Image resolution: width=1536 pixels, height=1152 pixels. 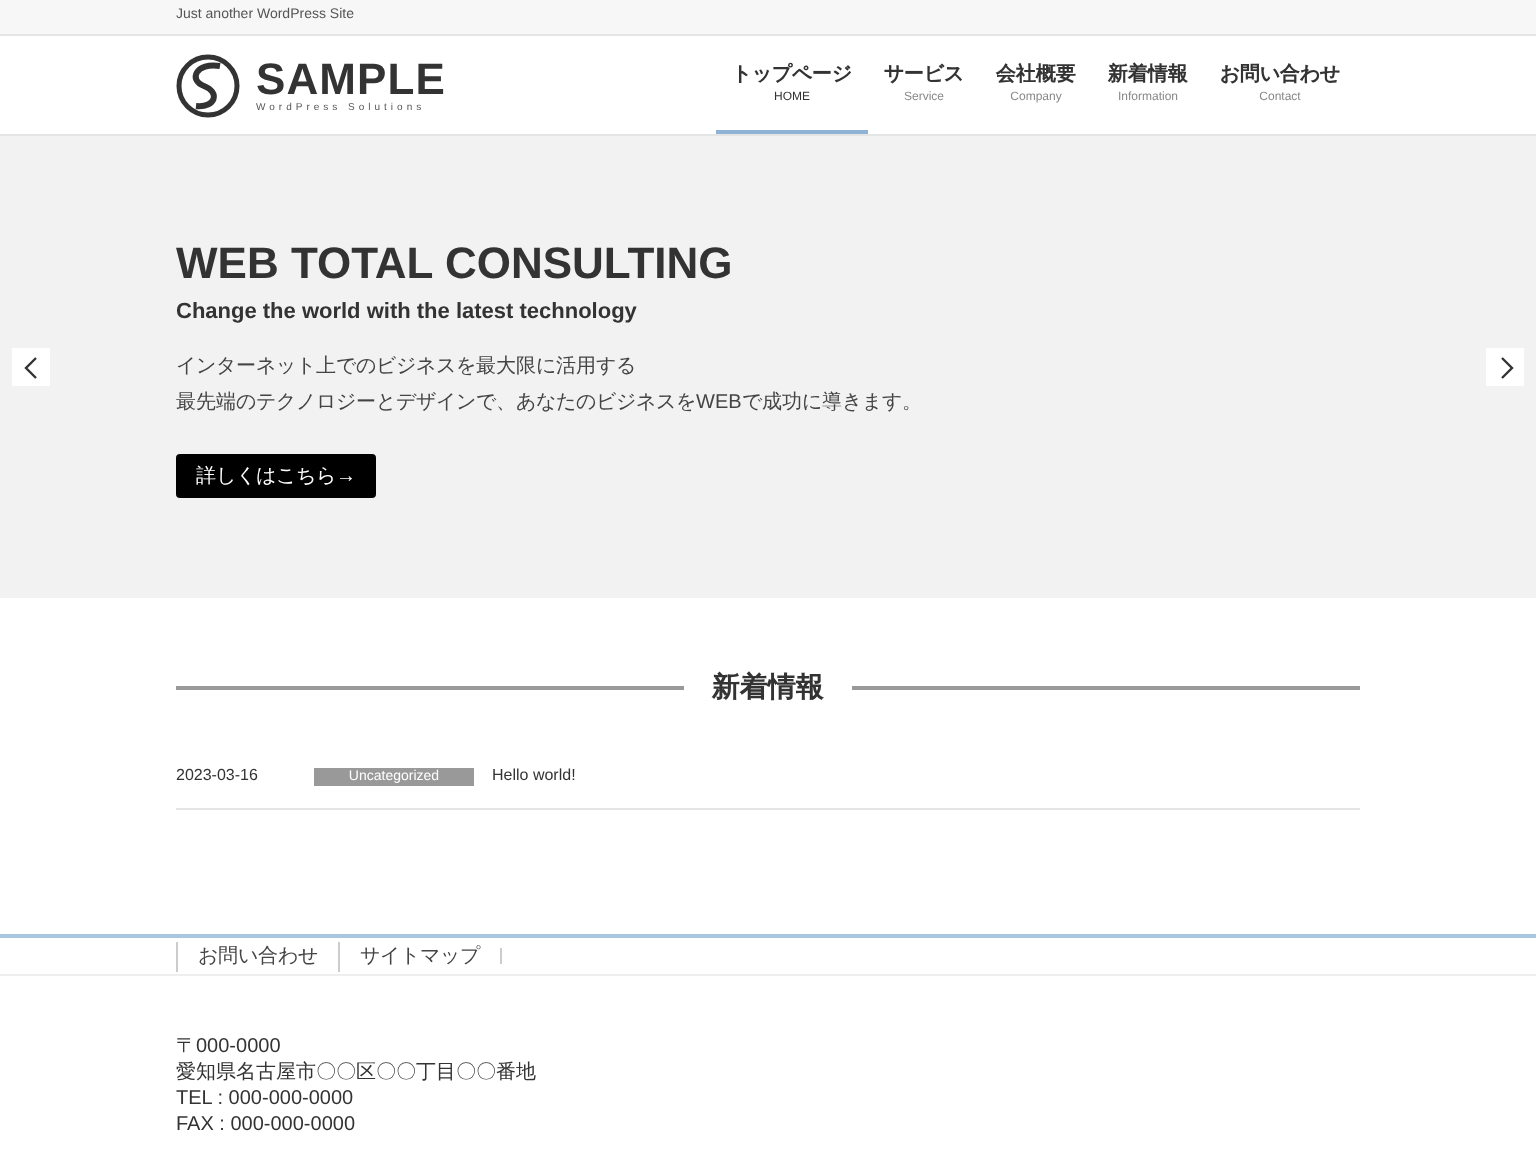 I want to click on logo-name: SAMPLE, so click(x=351, y=79).